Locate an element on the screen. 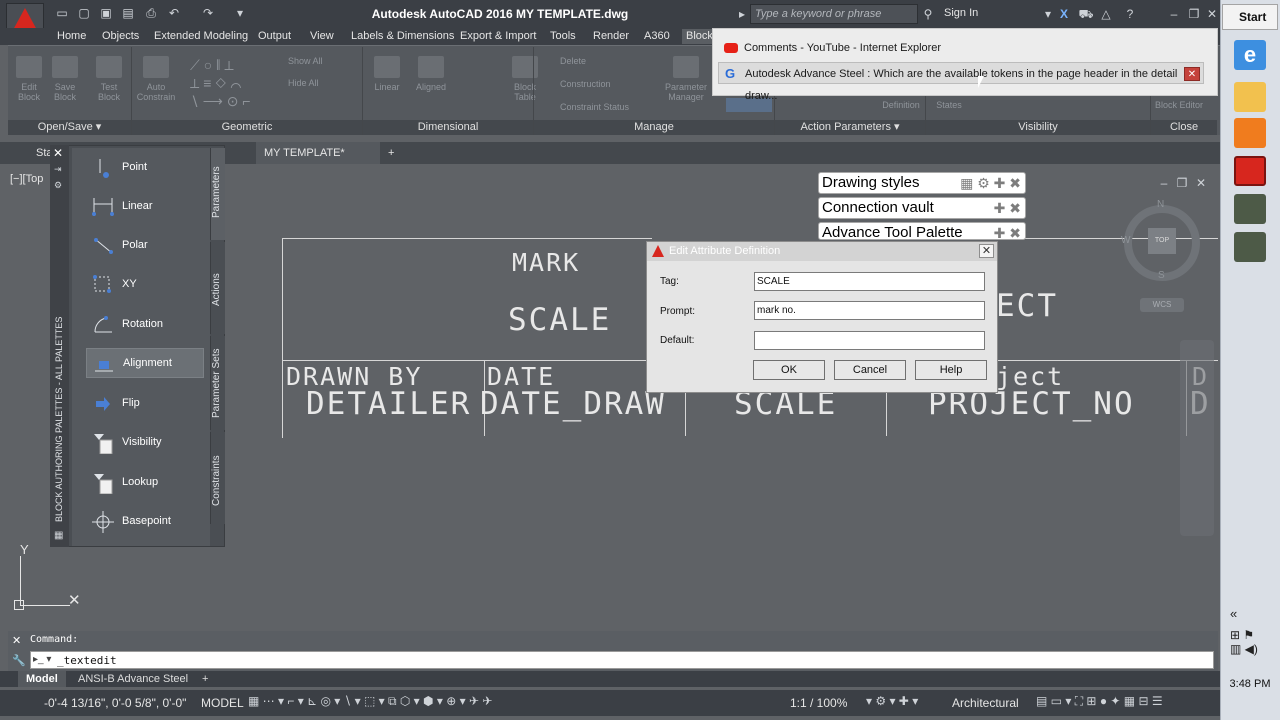 This screenshot has width=1280, height=720. tab-home: Home is located at coordinates (71, 36).